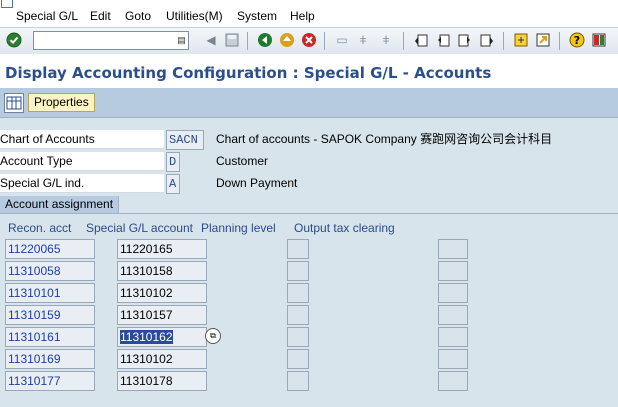 Image resolution: width=618 pixels, height=407 pixels. I want to click on shortcut-icon, so click(543, 40).